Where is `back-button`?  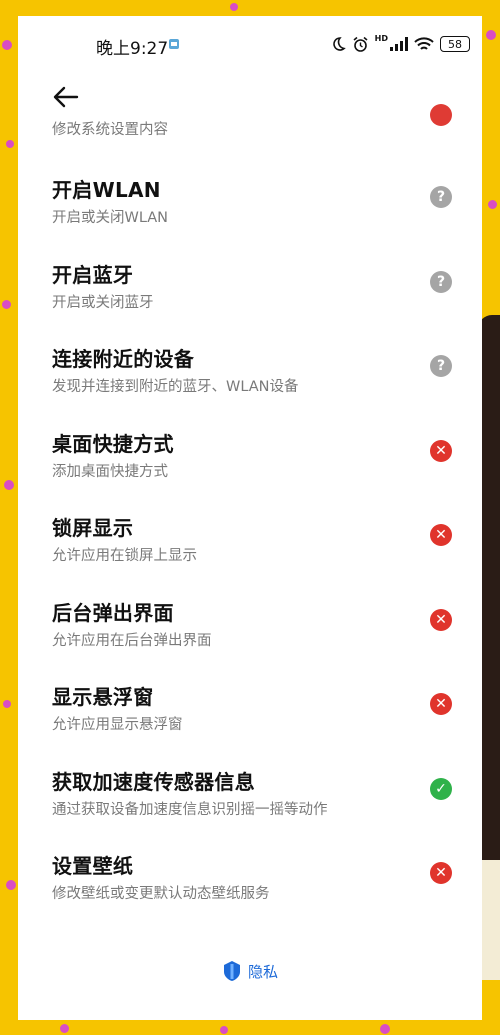 back-button is located at coordinates (66, 97).